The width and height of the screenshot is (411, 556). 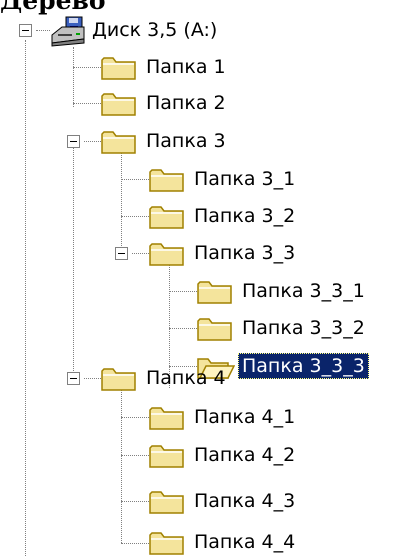 I want to click on tree-item-papka-3: Папка 3, so click(x=186, y=141).